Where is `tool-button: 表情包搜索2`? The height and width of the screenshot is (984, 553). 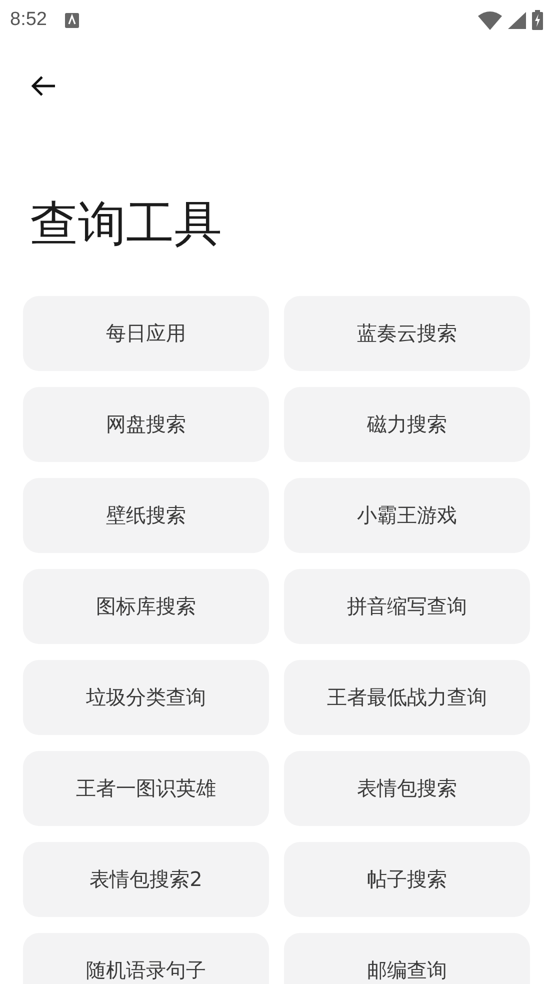 tool-button: 表情包搜索2 is located at coordinates (146, 879).